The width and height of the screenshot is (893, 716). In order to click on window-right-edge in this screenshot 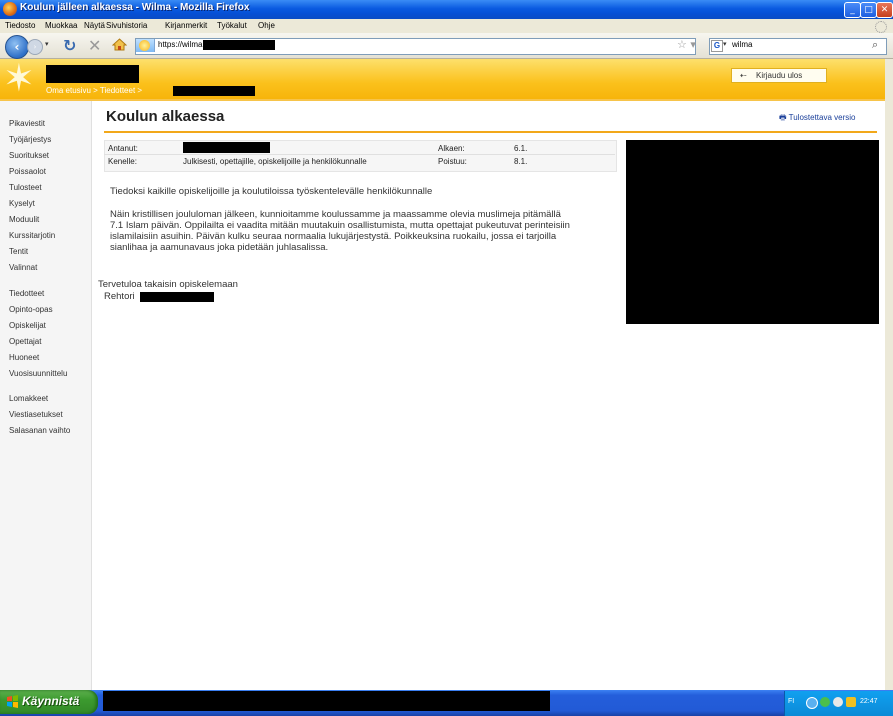, I will do `click(889, 374)`.